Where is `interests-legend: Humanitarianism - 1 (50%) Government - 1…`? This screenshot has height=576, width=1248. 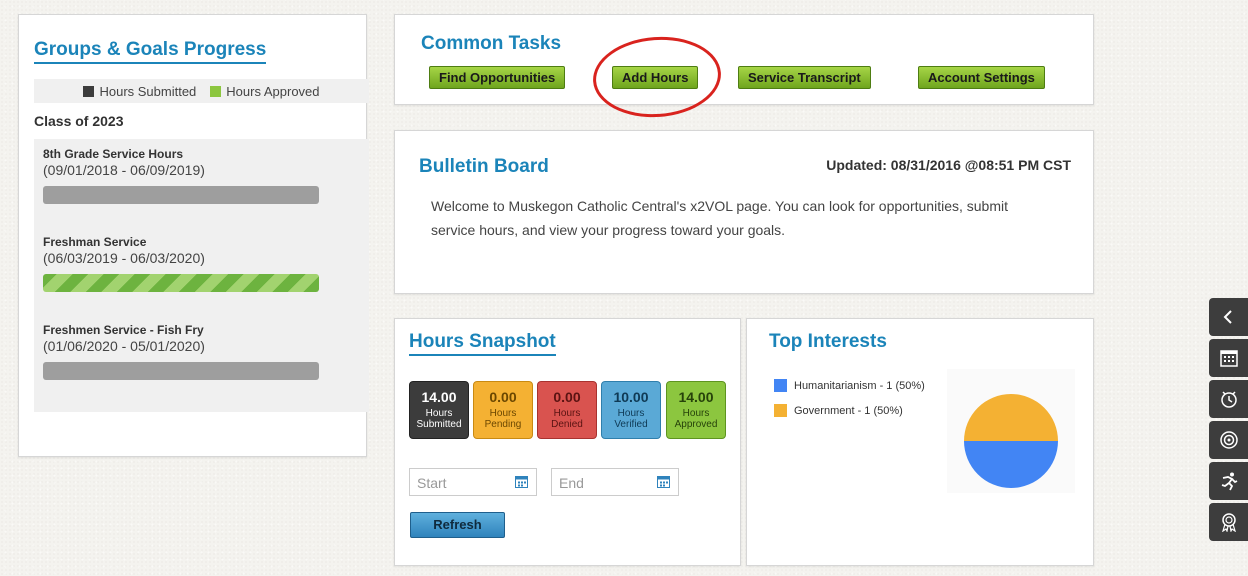
interests-legend: Humanitarianism - 1 (50%) Government - 1… is located at coordinates (849, 404).